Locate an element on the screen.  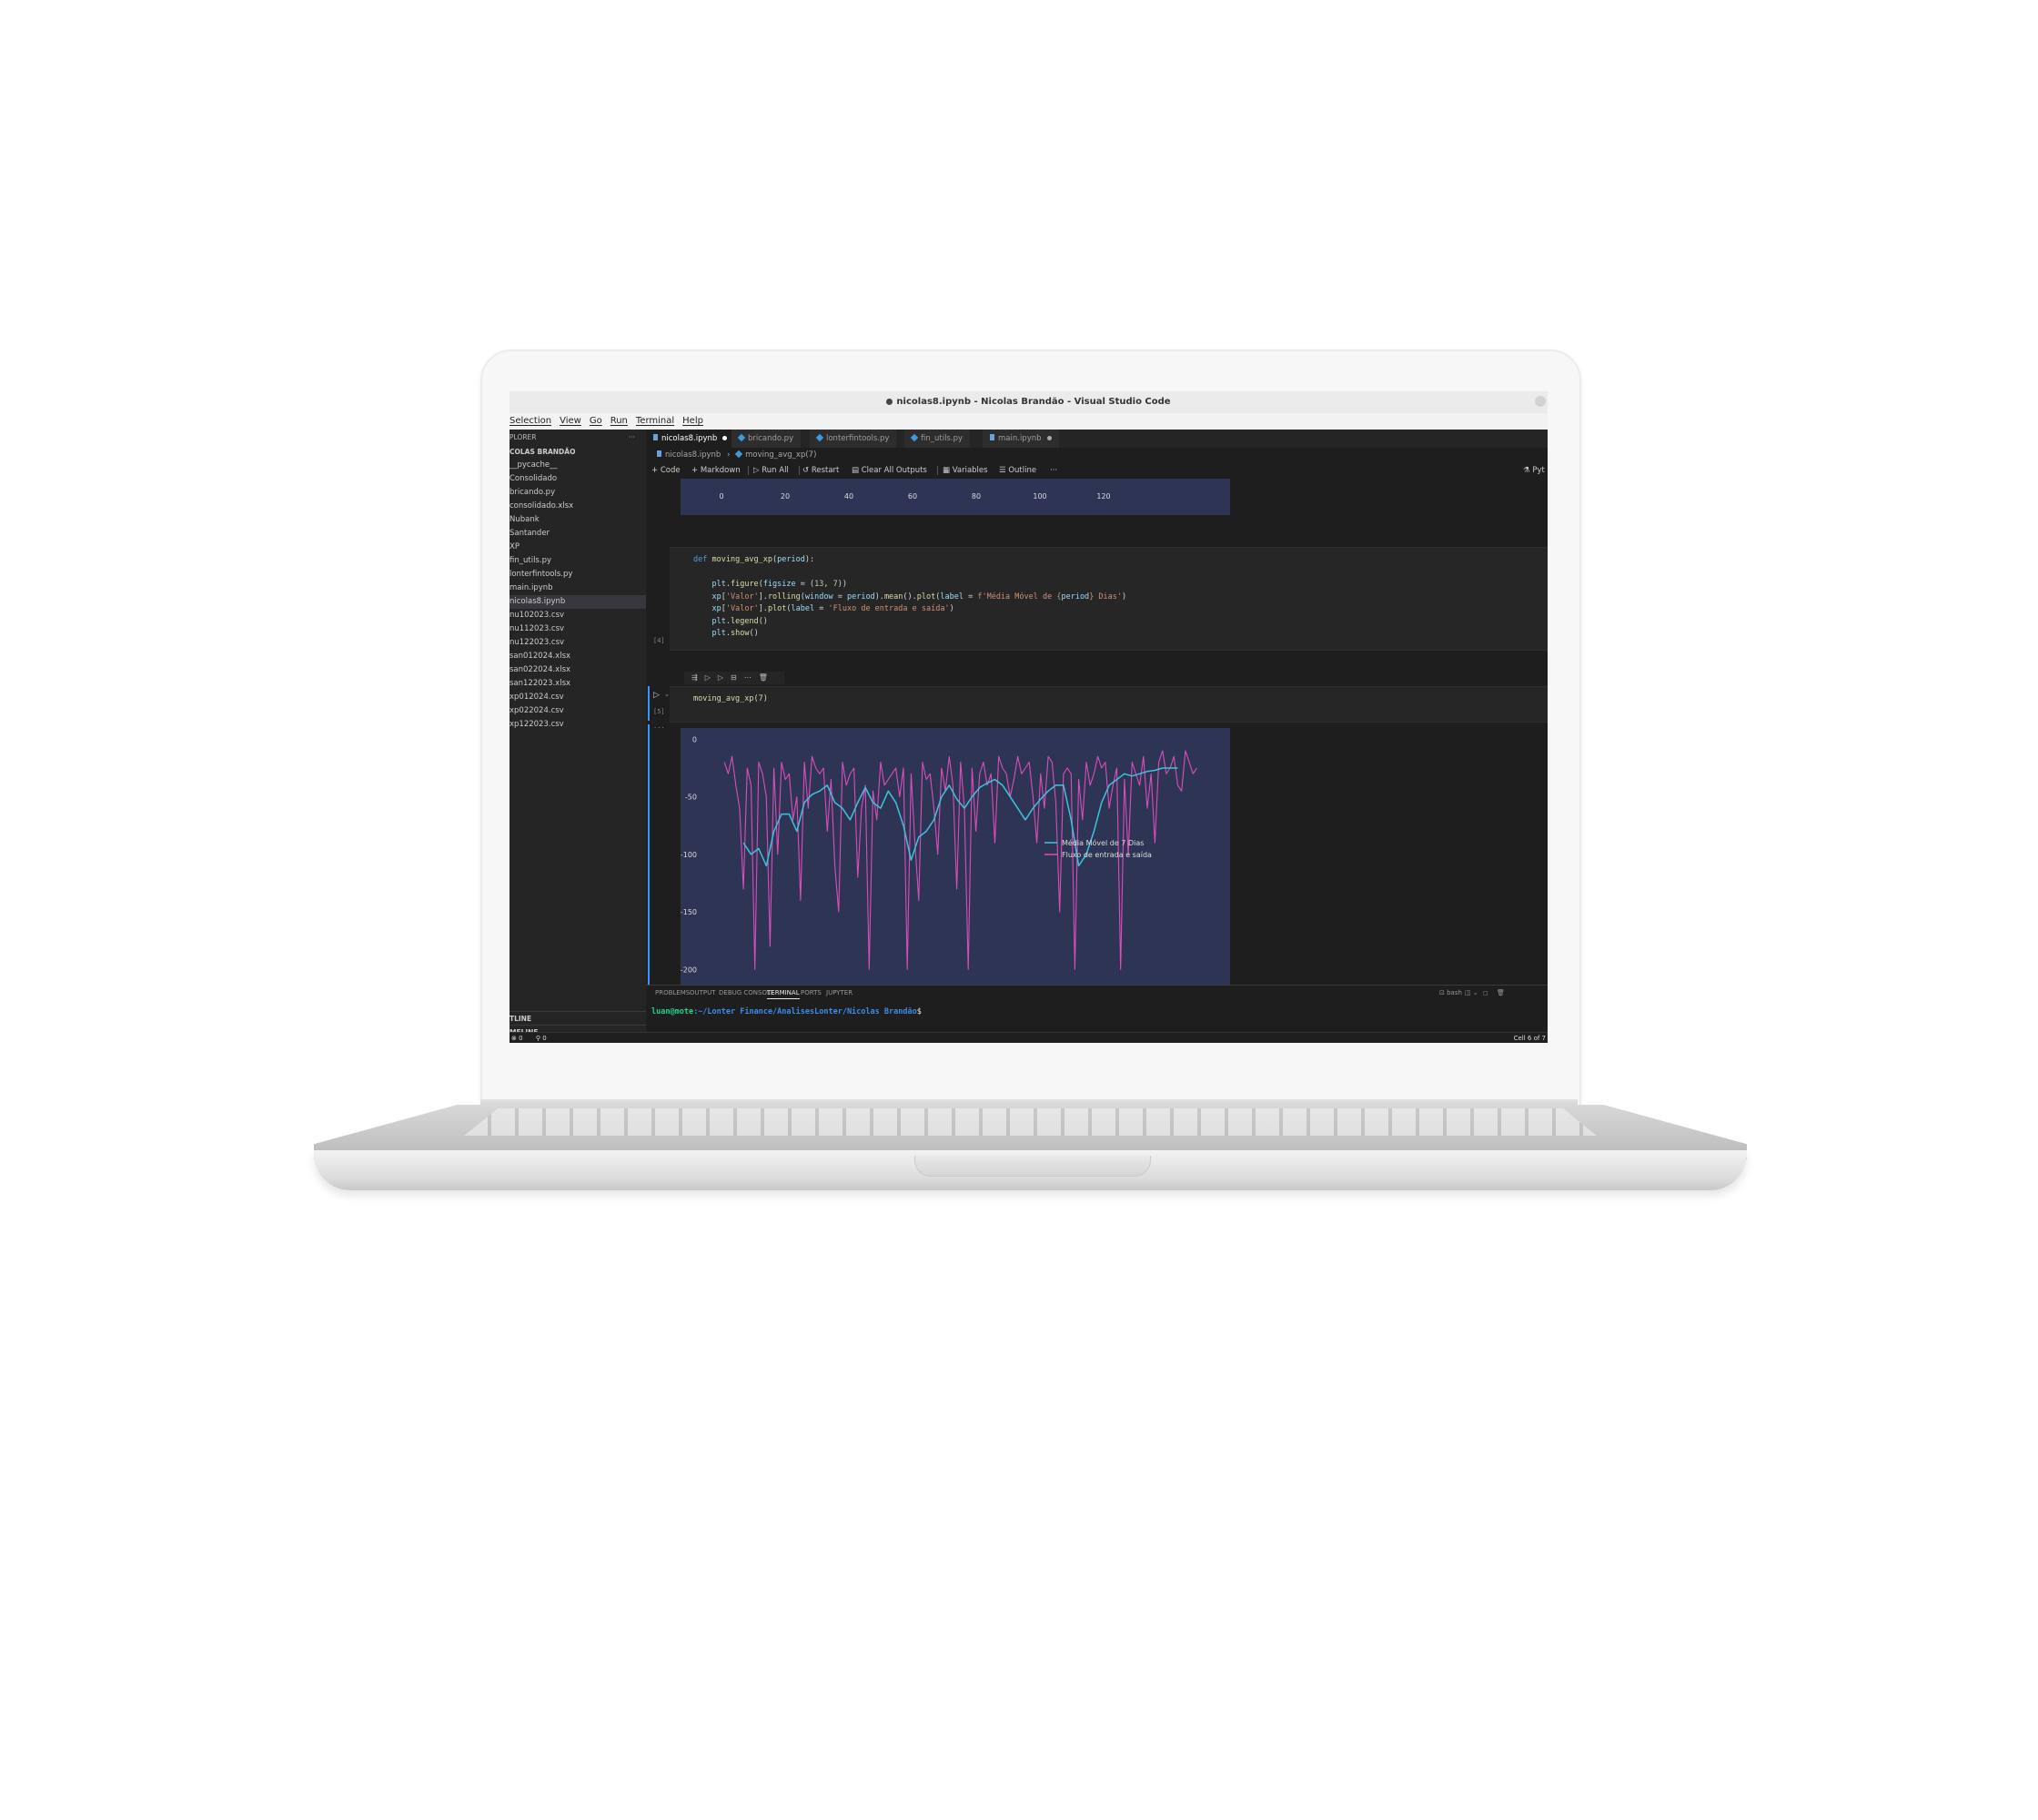
terminal-shell-selector: ⊡ bash is located at coordinates (1450, 993).